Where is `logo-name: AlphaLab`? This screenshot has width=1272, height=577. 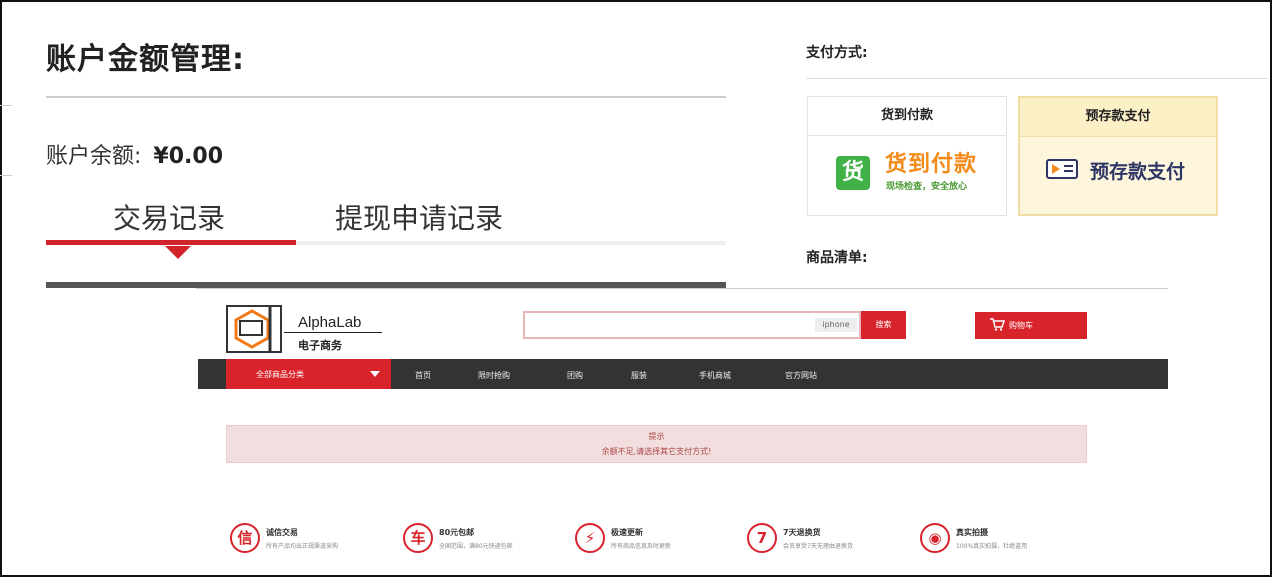
logo-name: AlphaLab is located at coordinates (330, 322).